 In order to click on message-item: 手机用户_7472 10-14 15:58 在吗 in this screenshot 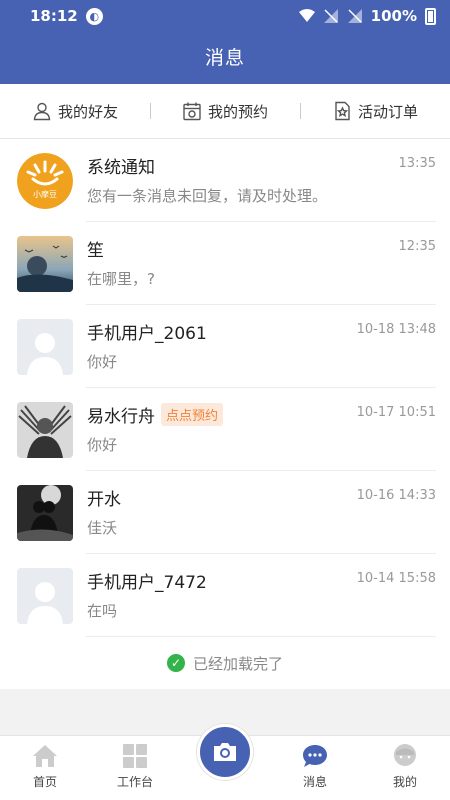, I will do `click(225, 595)`.